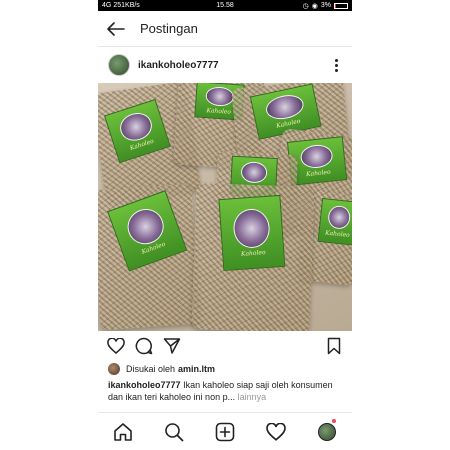  Describe the element at coordinates (225, 65) in the screenshot. I see `post-header: ikankoholeo7777` at that location.